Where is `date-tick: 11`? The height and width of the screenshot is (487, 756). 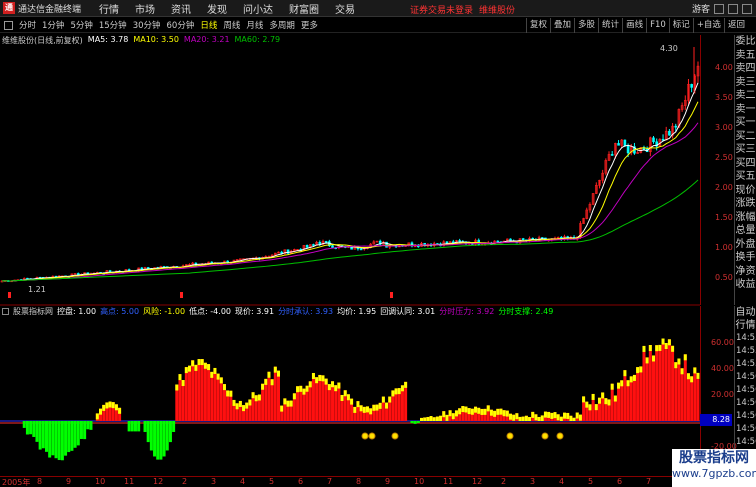 date-tick: 11 is located at coordinates (448, 481).